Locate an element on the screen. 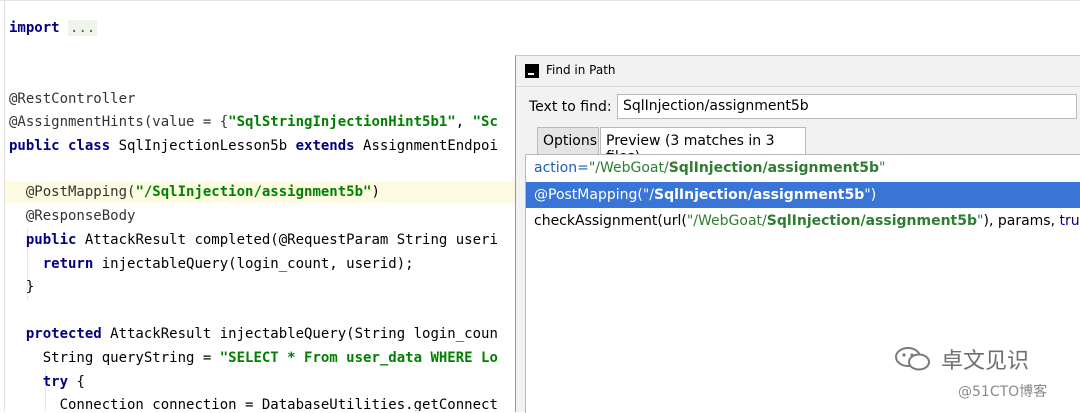 The width and height of the screenshot is (1080, 413). watermark-site: @51CTO博客 is located at coordinates (1003, 392).